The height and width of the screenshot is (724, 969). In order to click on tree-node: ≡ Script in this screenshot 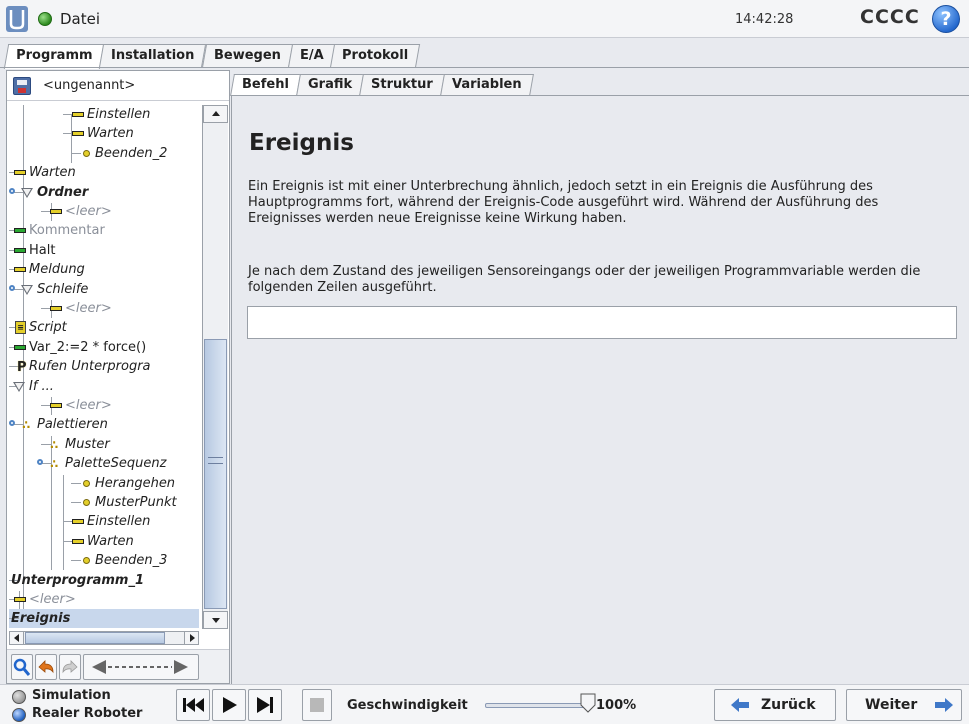, I will do `click(104, 327)`.